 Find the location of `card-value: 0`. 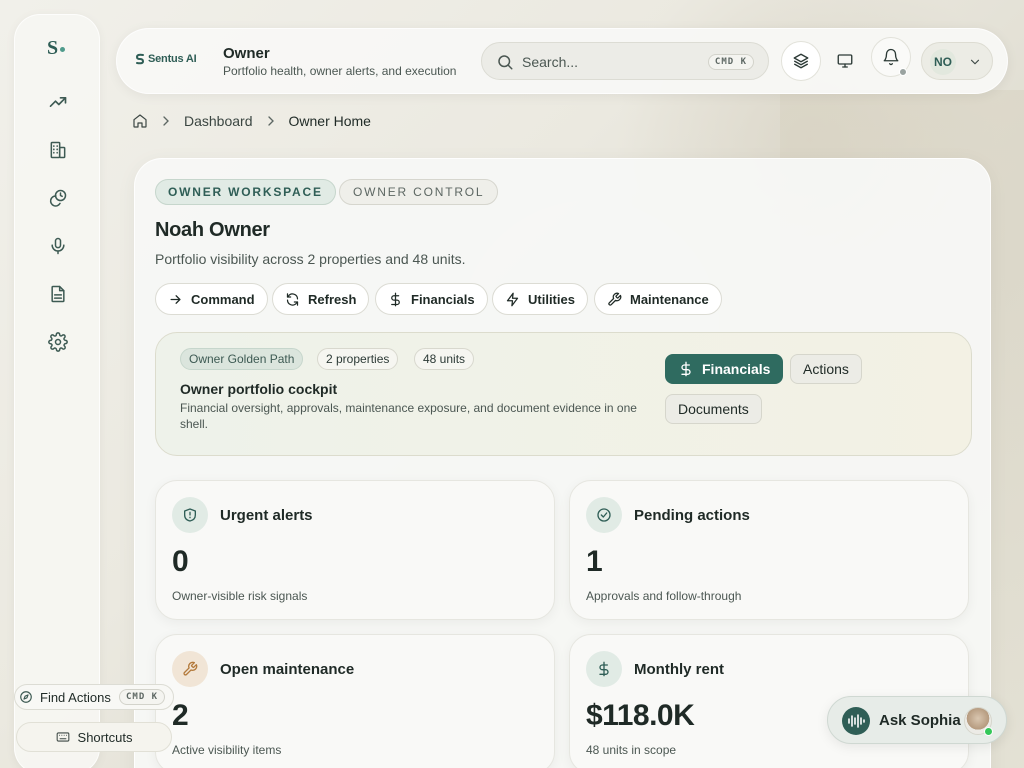

card-value: 0 is located at coordinates (180, 561).